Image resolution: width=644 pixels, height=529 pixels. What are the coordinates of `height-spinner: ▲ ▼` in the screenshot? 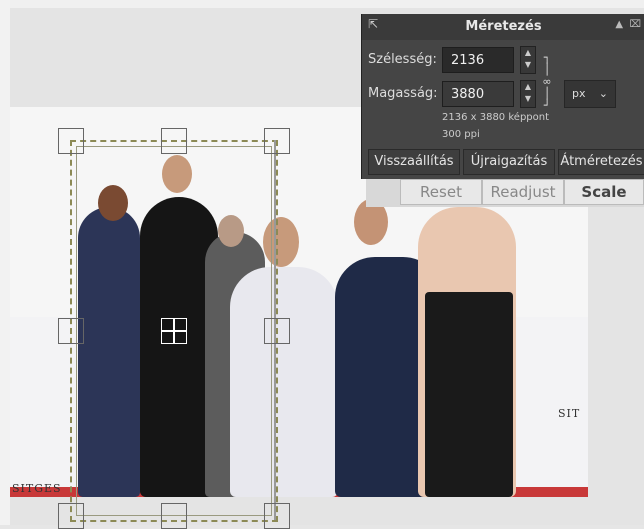 It's located at (528, 94).